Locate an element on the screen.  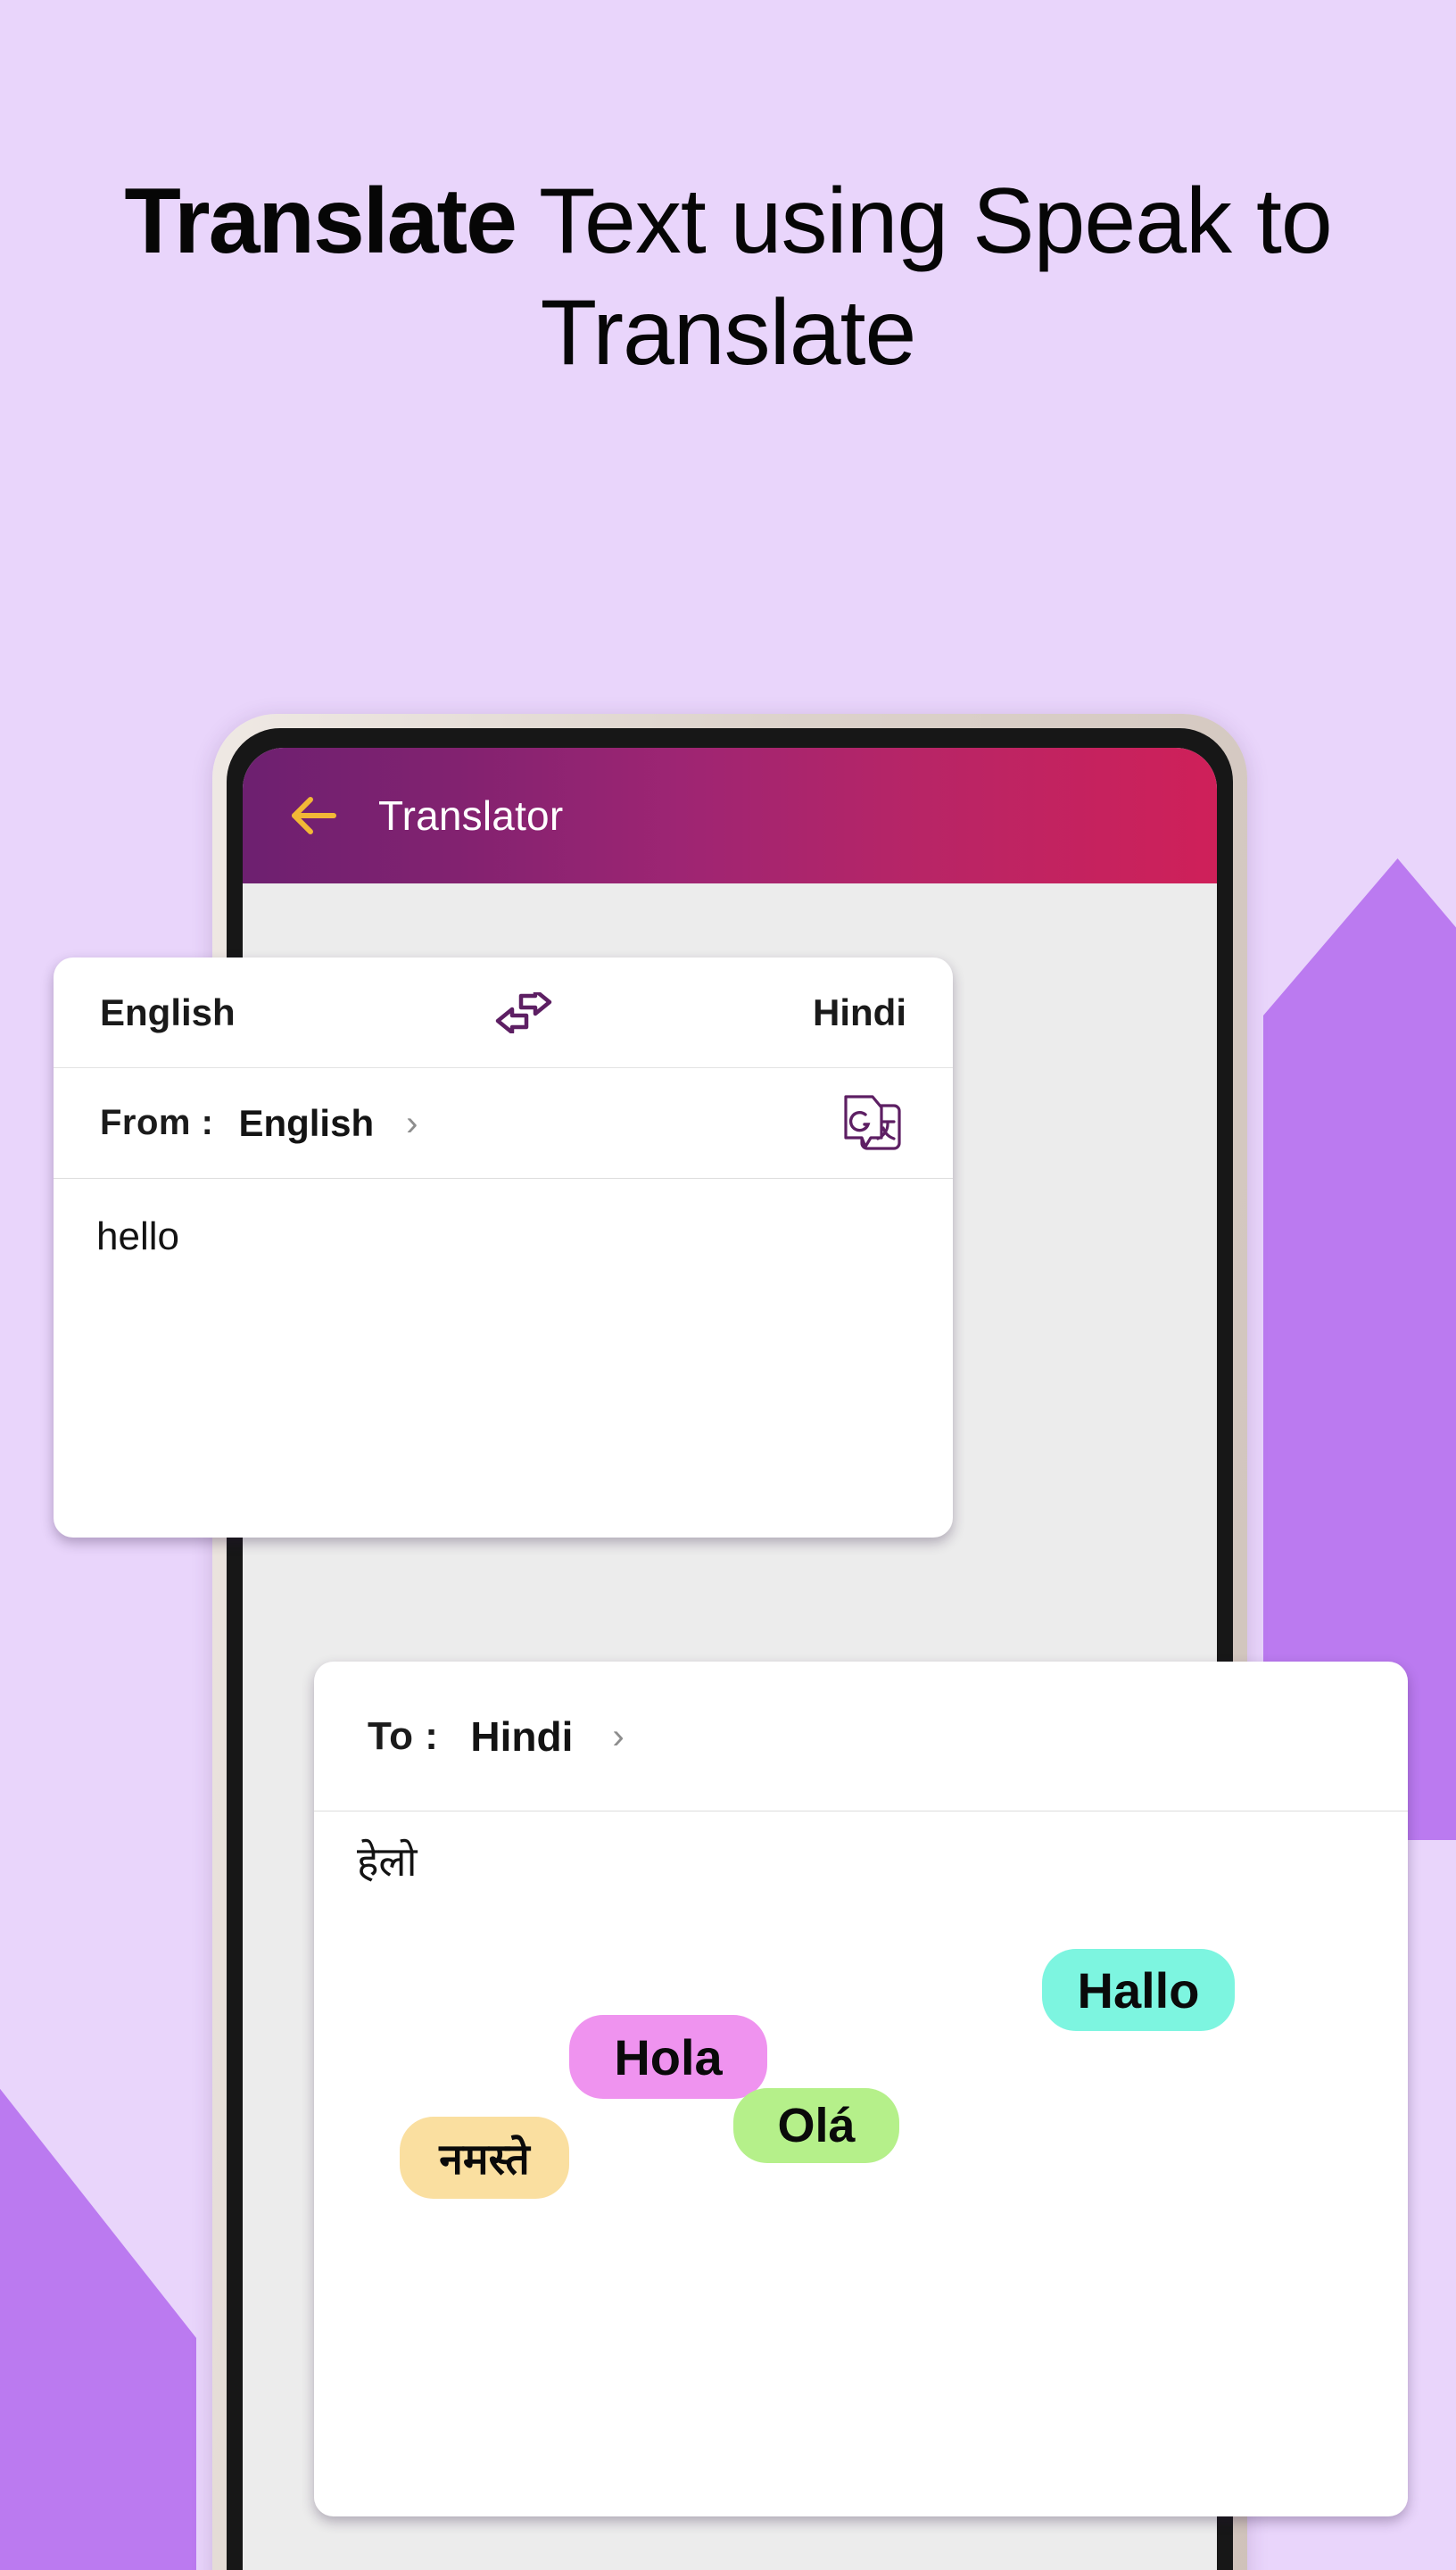
page-title: Translate Text using Speak to Translate is located at coordinates (728, 278).